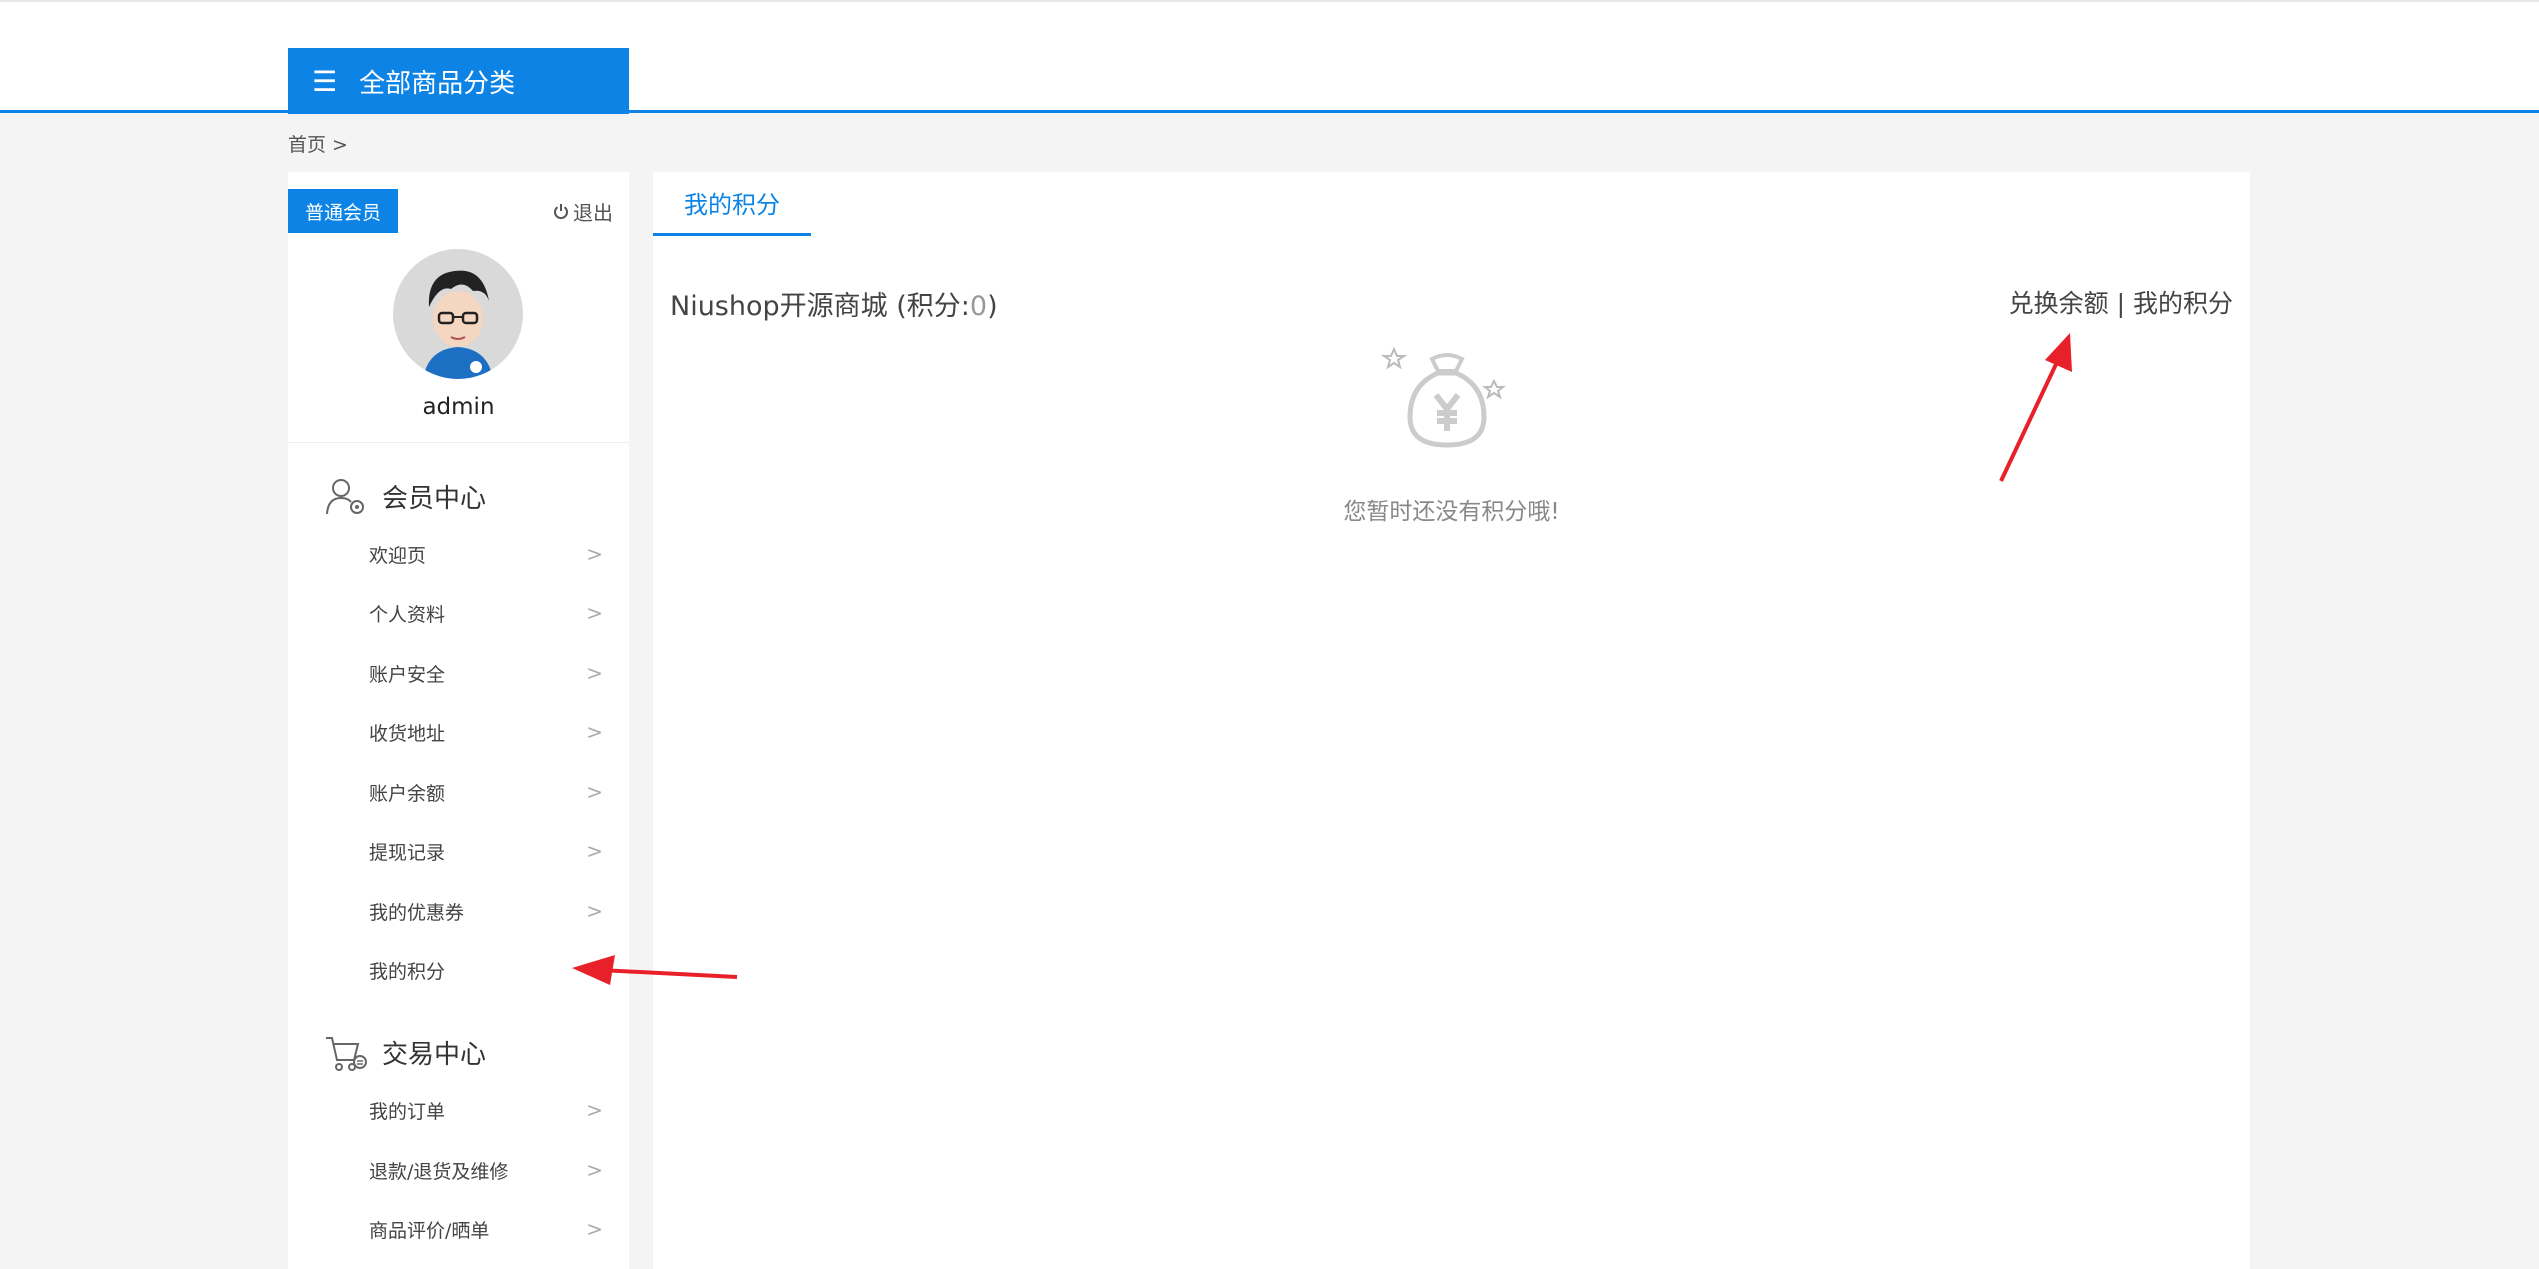 This screenshot has width=2539, height=1269. I want to click on points-prefix: (积分:, so click(928, 306).